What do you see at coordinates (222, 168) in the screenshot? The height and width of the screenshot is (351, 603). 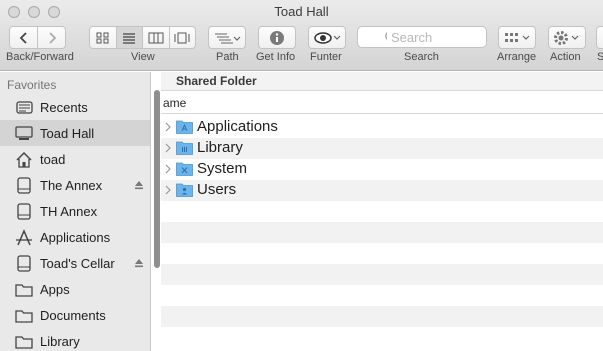 I see `row-label: System` at bounding box center [222, 168].